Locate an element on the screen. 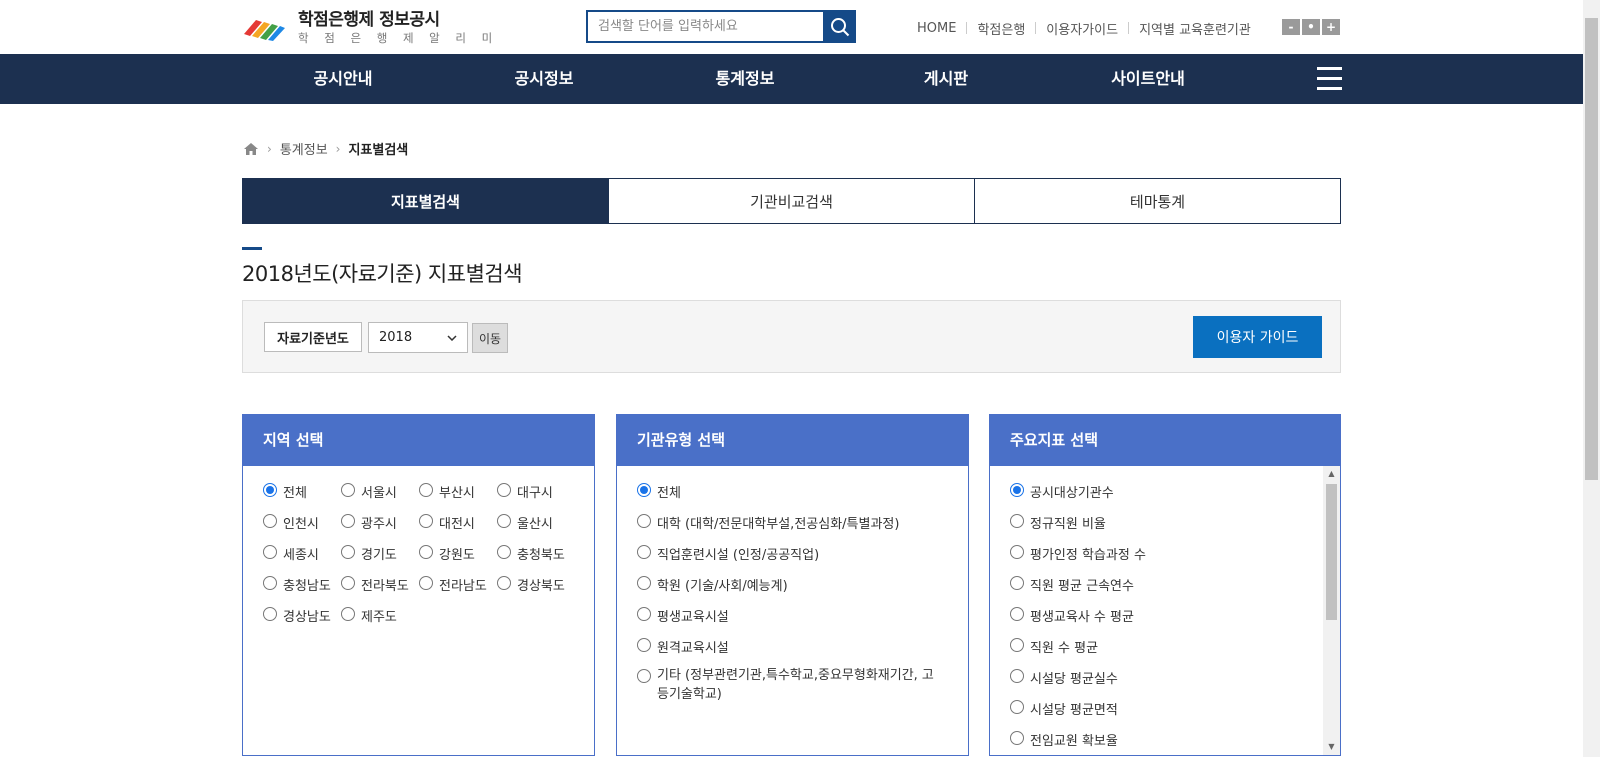 Image resolution: width=1600 pixels, height=757 pixels. indicator-option: 공시대상기관수 is located at coordinates (1062, 491).